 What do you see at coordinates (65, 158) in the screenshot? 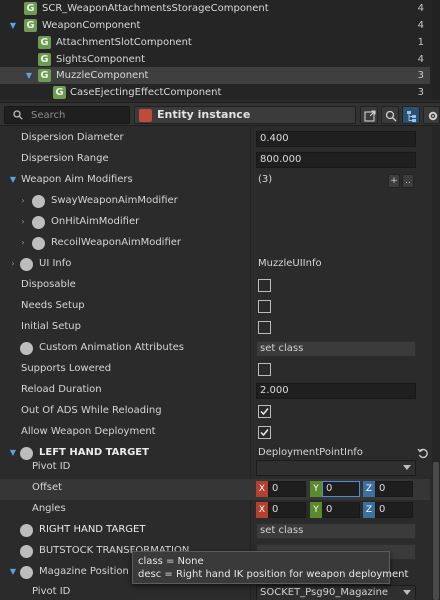
I see `property-label: Dispersion Range` at bounding box center [65, 158].